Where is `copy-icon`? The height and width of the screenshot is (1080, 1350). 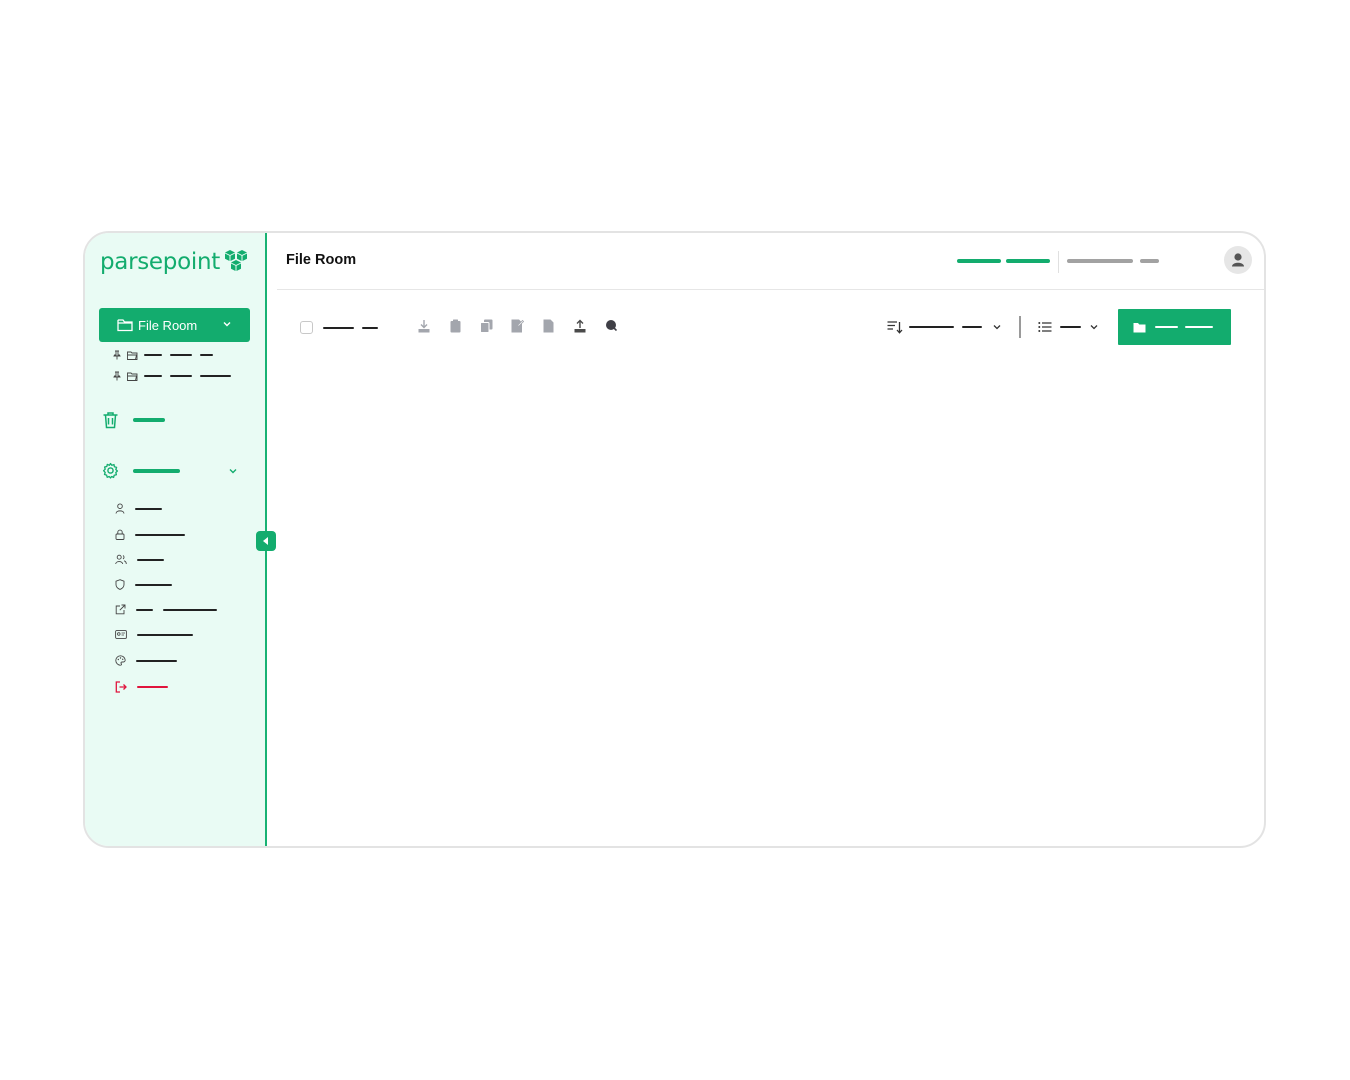
copy-icon is located at coordinates (486, 326).